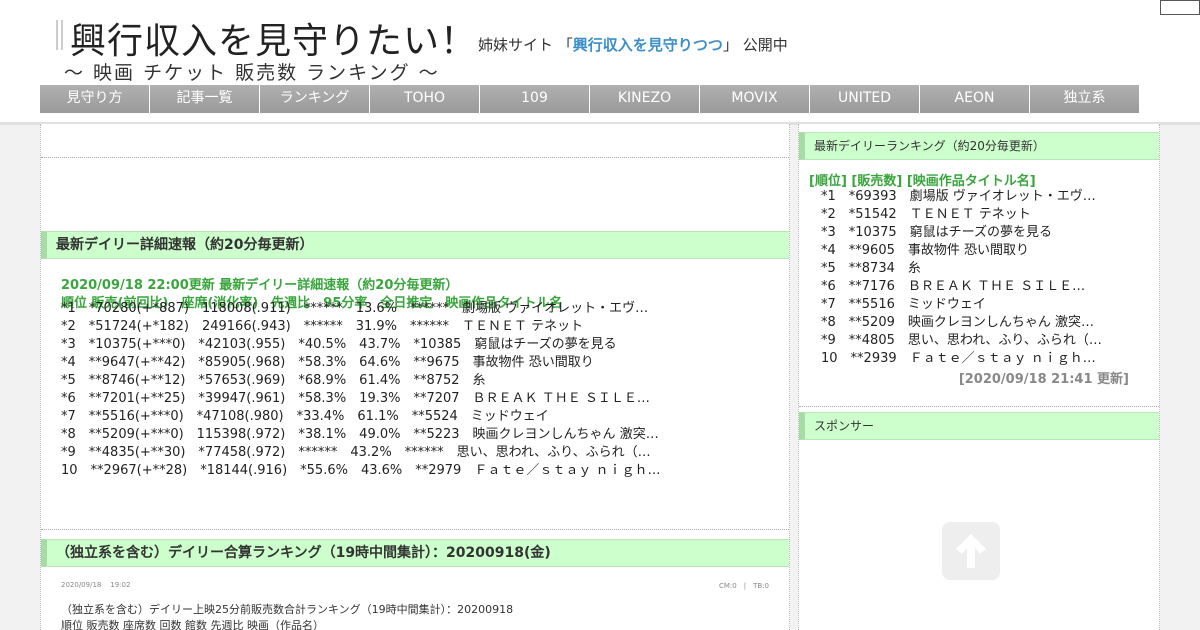 Image resolution: width=1200 pixels, height=630 pixels. Describe the element at coordinates (865, 99) in the screenshot. I see `nav-item-united: UNITED` at that location.